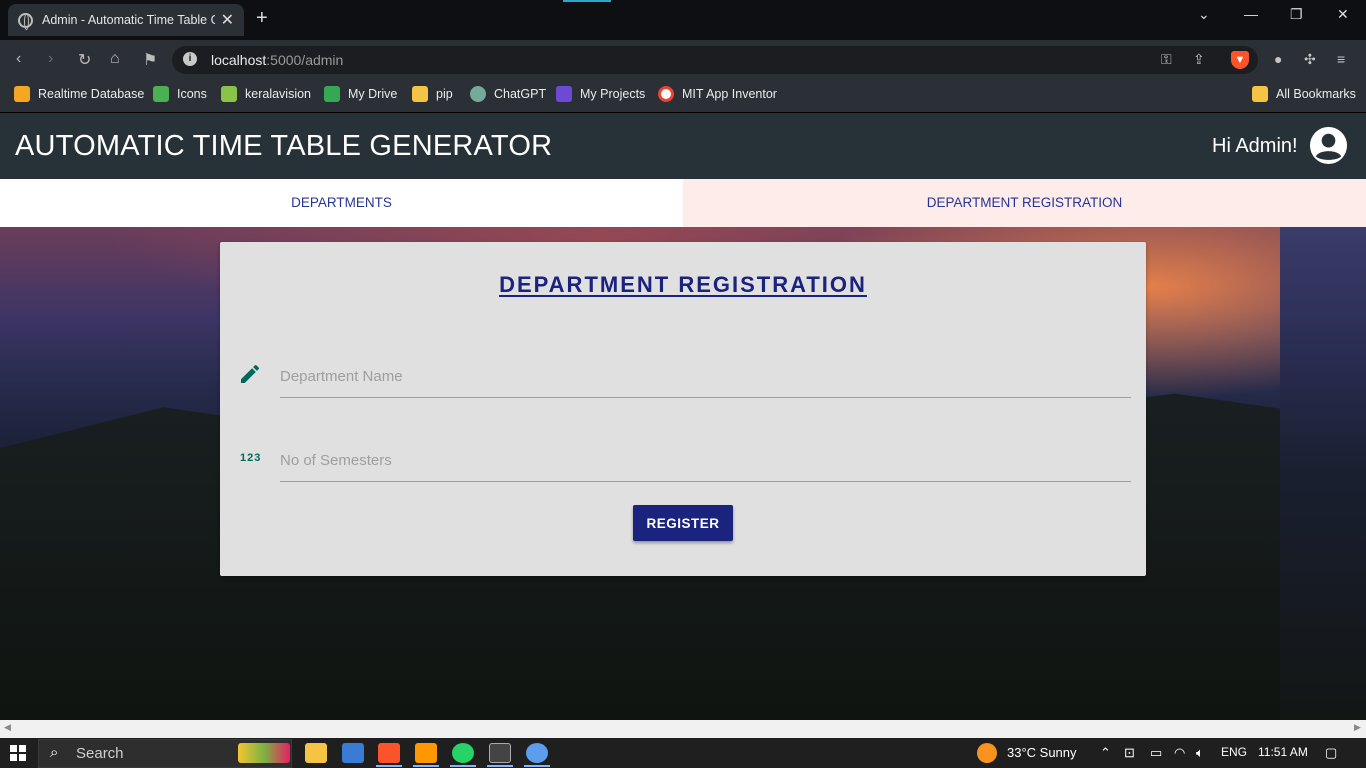 Image resolution: width=1366 pixels, height=768 pixels. I want to click on app-tabs: DEPARTMENTS DEPARTMENT REGISTRATION, so click(683, 203).